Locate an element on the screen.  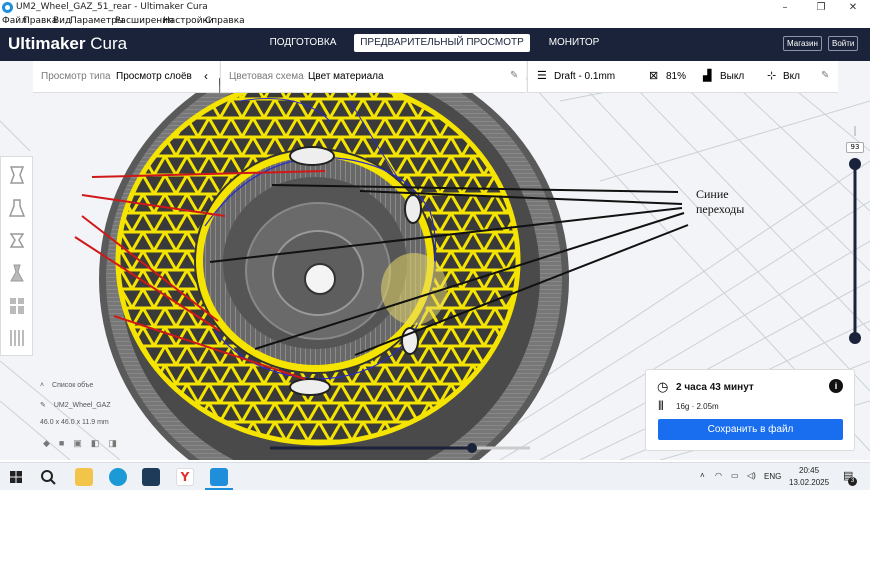
window-title: UM2_Wheel_GAZ_51_rear - Ultimaker Cura is located at coordinates (112, 7).